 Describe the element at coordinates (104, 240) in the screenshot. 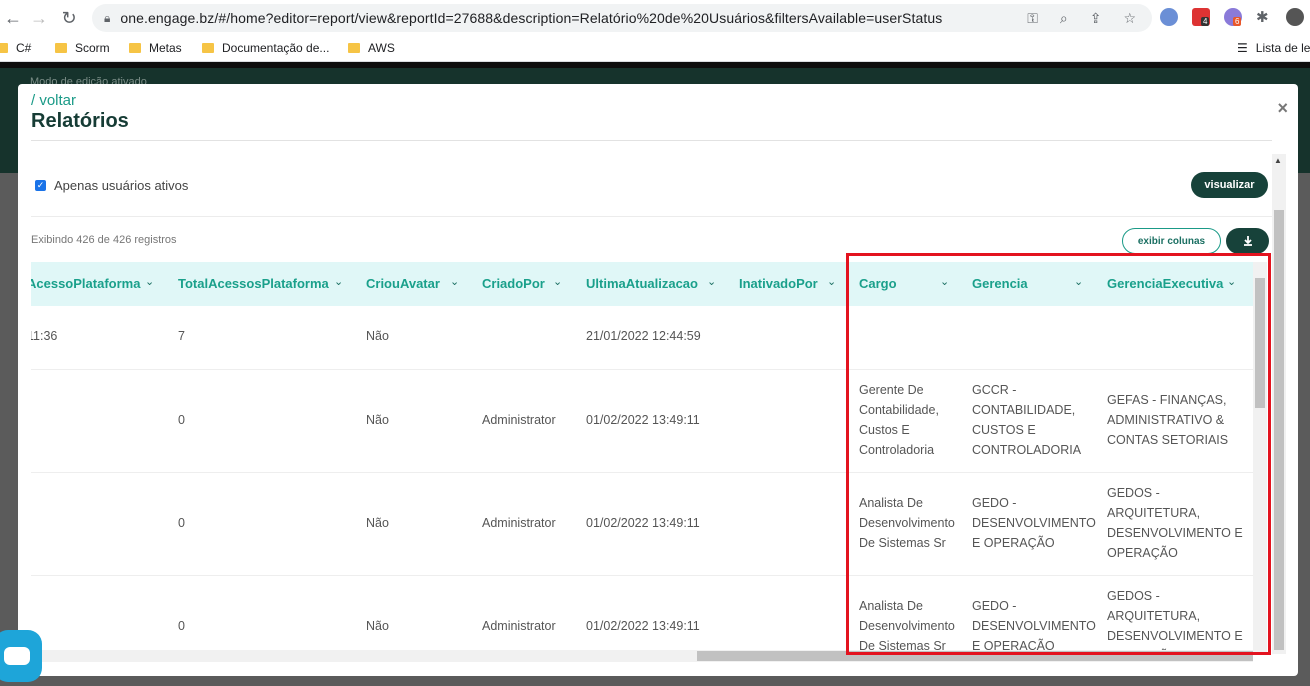

I see `record-count: Exibindo 426 de 426 registros` at that location.